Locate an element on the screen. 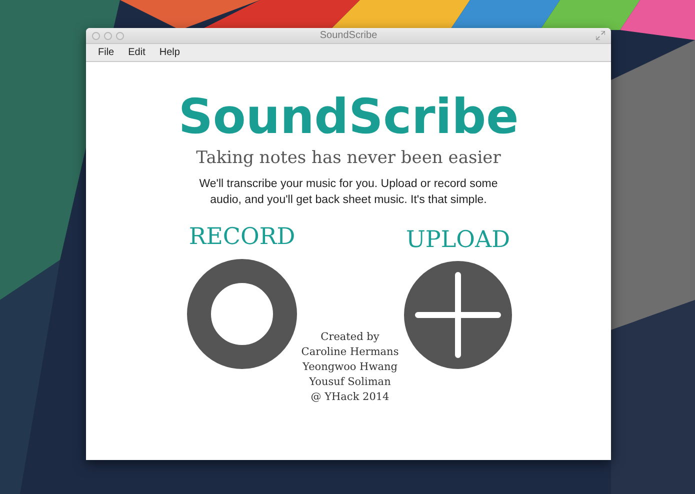 This screenshot has height=494, width=695. credit-line: @ YHack 2014 is located at coordinates (350, 397).